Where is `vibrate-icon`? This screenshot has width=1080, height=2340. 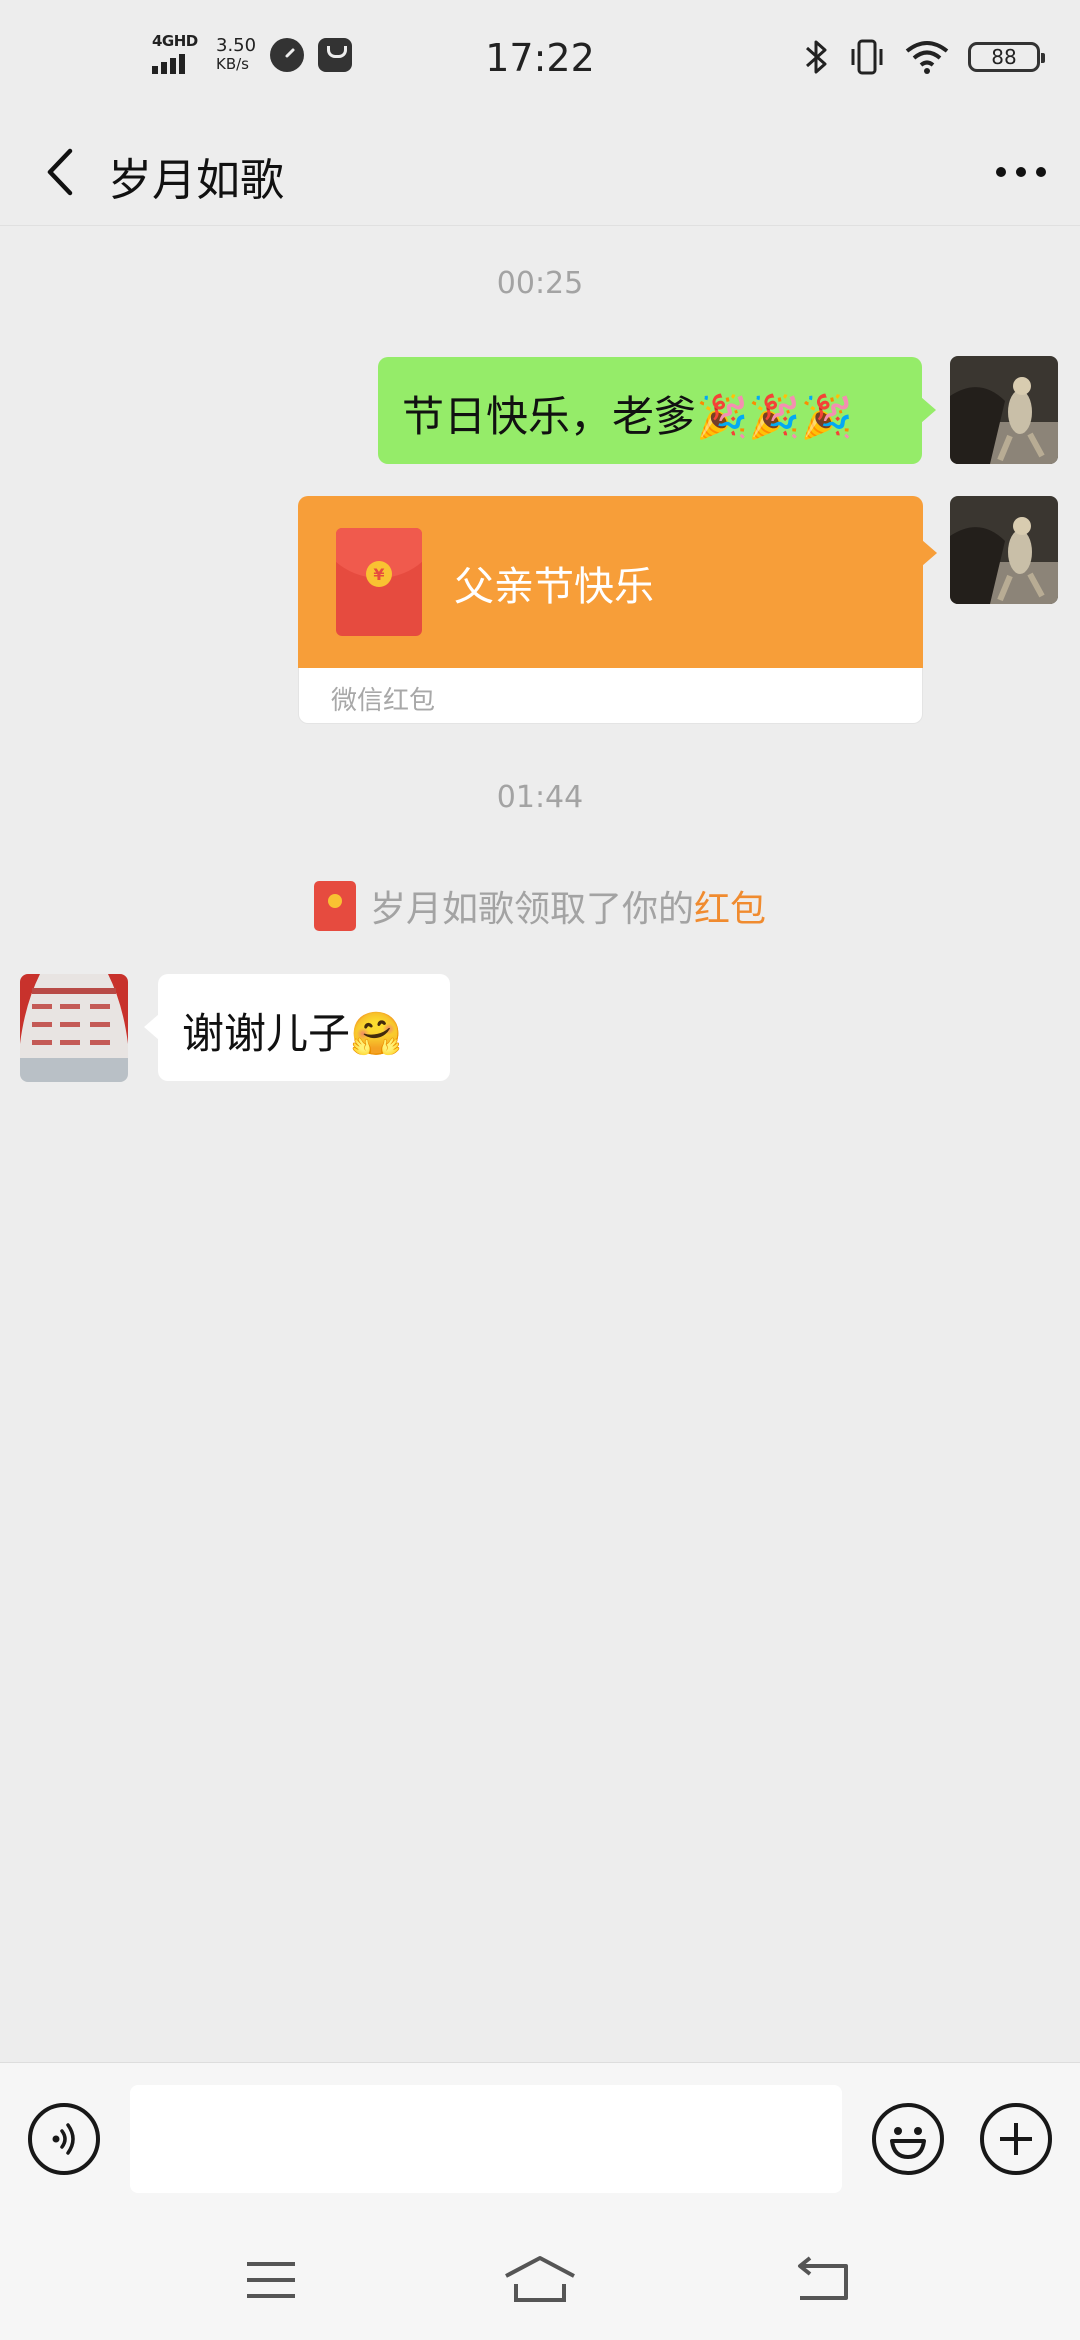 vibrate-icon is located at coordinates (867, 57).